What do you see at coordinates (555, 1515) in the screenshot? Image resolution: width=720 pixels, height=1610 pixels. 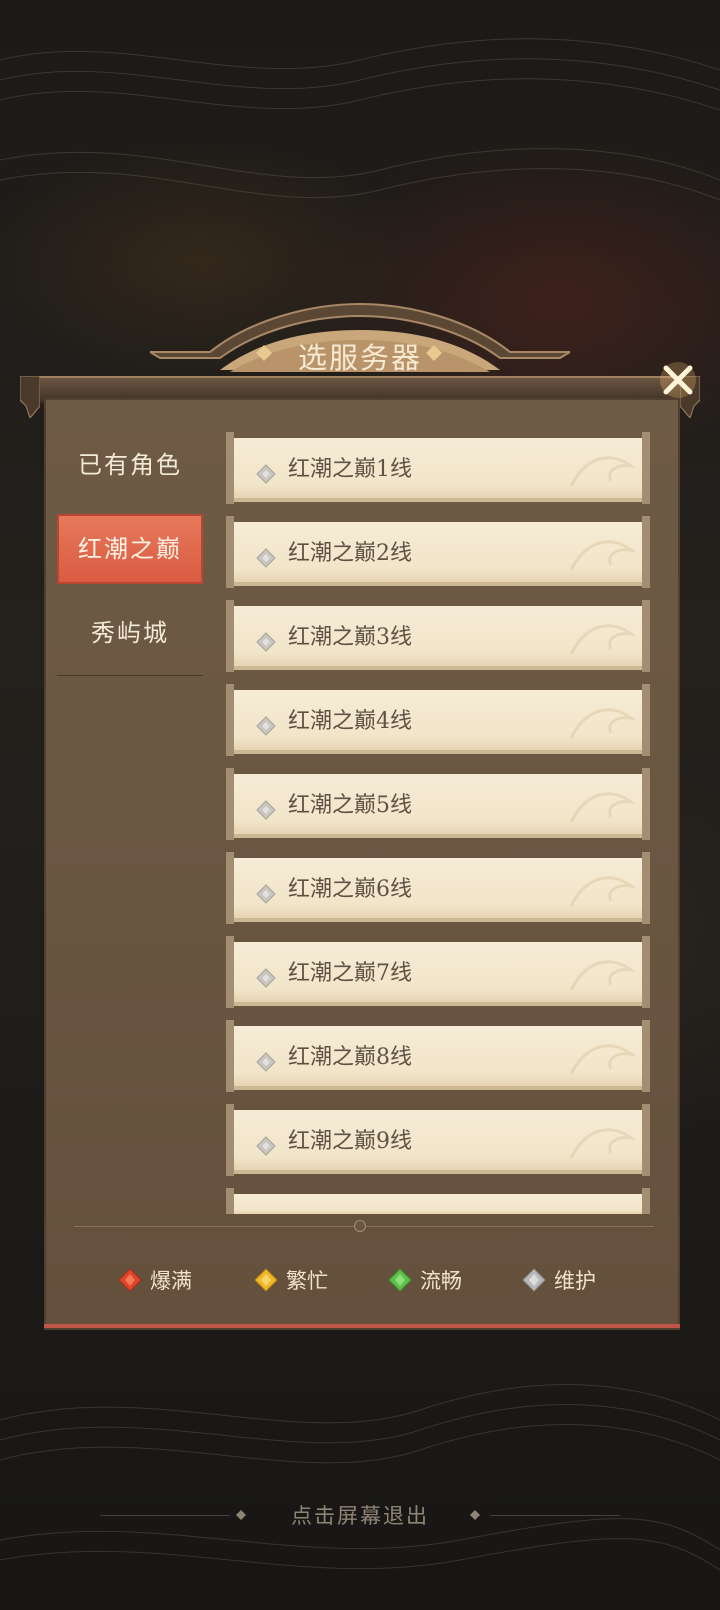 I see `exit-tip-right-line` at bounding box center [555, 1515].